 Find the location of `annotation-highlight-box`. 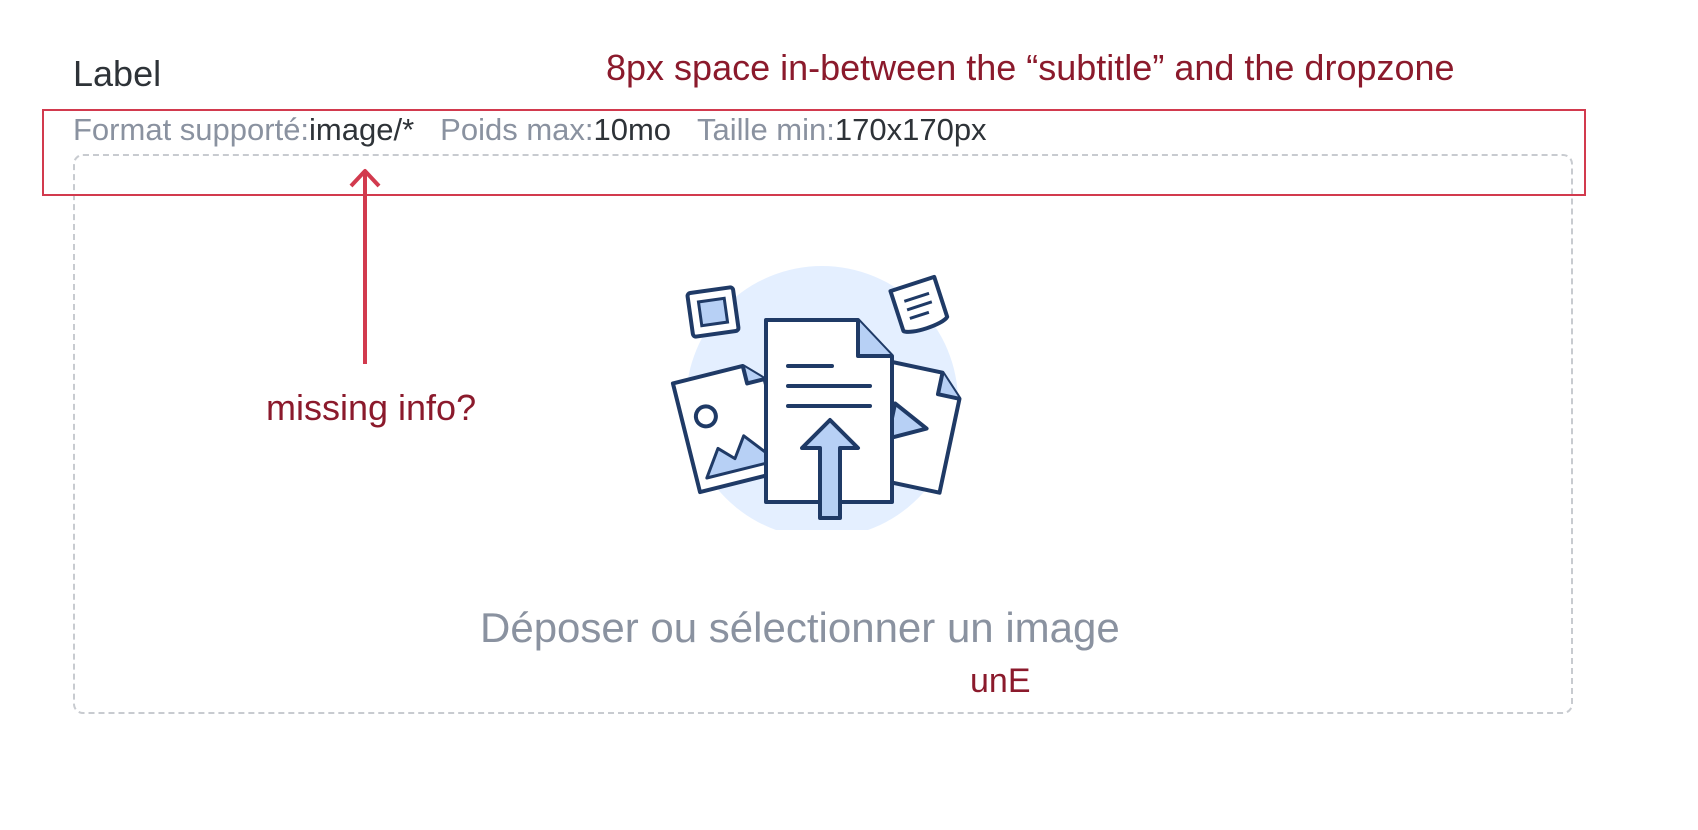

annotation-highlight-box is located at coordinates (814, 152).